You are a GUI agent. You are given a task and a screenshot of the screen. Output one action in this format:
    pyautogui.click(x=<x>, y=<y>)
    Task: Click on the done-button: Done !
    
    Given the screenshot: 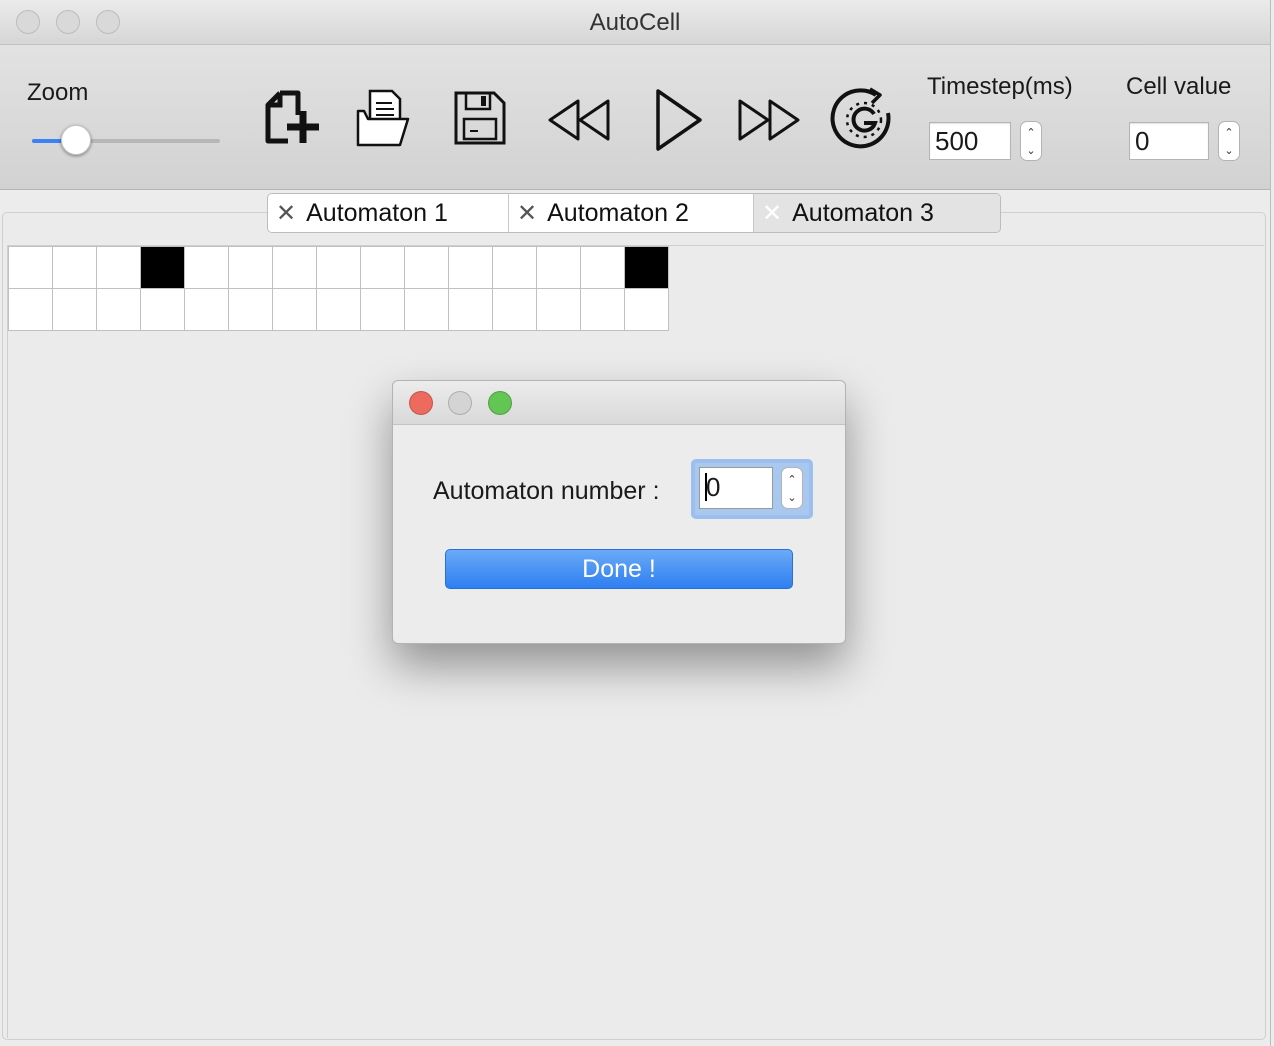 What is the action you would take?
    pyautogui.click(x=619, y=569)
    